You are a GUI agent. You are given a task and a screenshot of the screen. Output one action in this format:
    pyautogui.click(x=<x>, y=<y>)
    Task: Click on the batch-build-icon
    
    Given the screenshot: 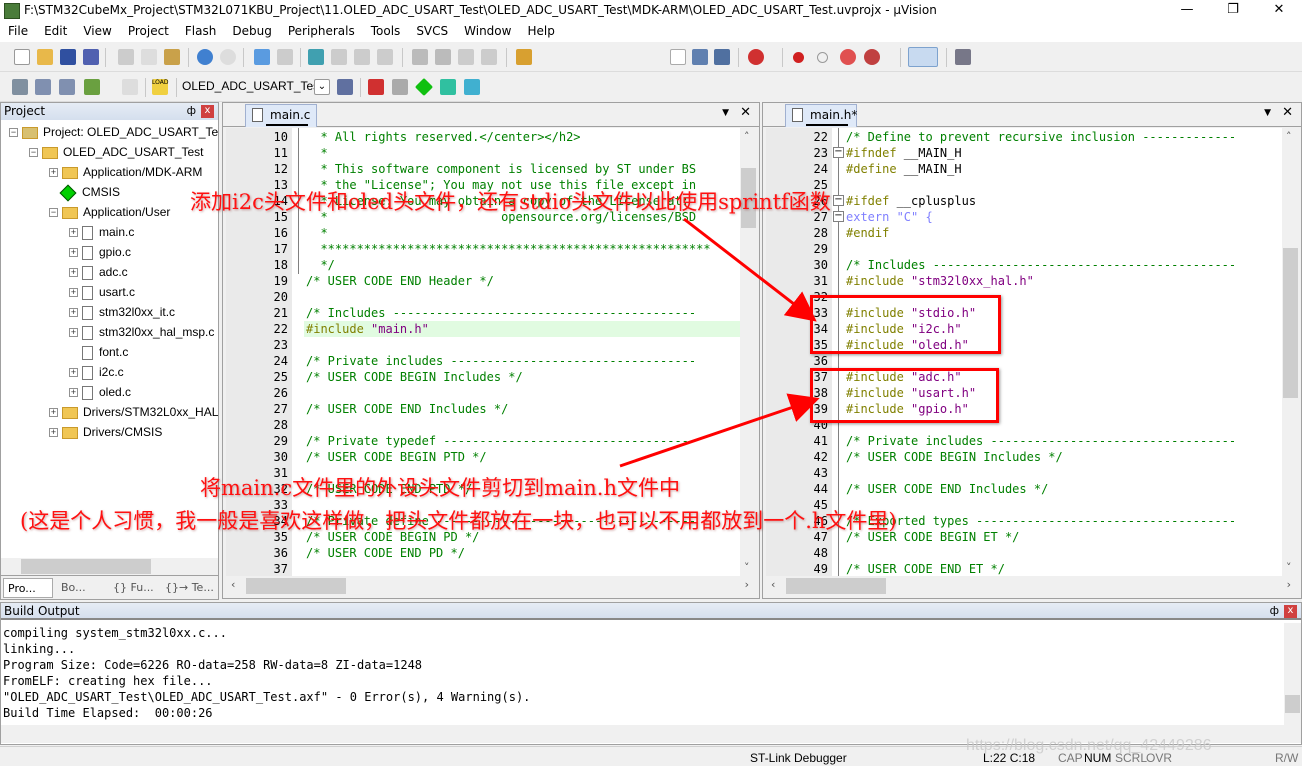 What is the action you would take?
    pyautogui.click(x=92, y=87)
    